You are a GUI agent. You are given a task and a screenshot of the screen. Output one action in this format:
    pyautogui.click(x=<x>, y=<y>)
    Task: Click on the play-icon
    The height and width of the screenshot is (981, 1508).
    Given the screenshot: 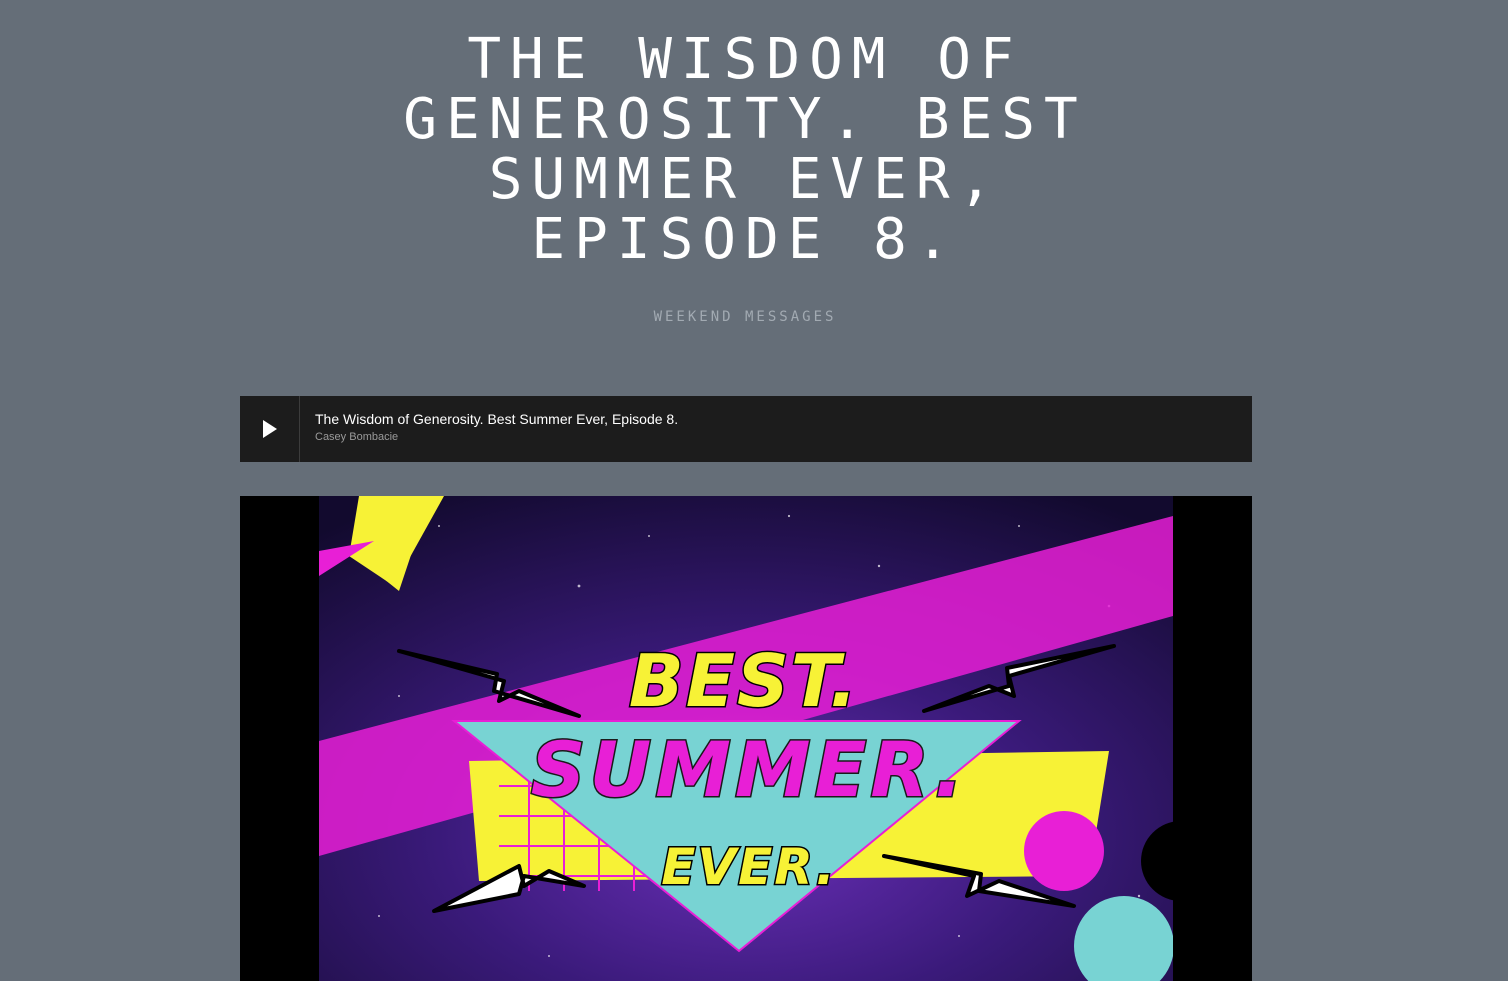 What is the action you would take?
    pyautogui.click(x=270, y=429)
    